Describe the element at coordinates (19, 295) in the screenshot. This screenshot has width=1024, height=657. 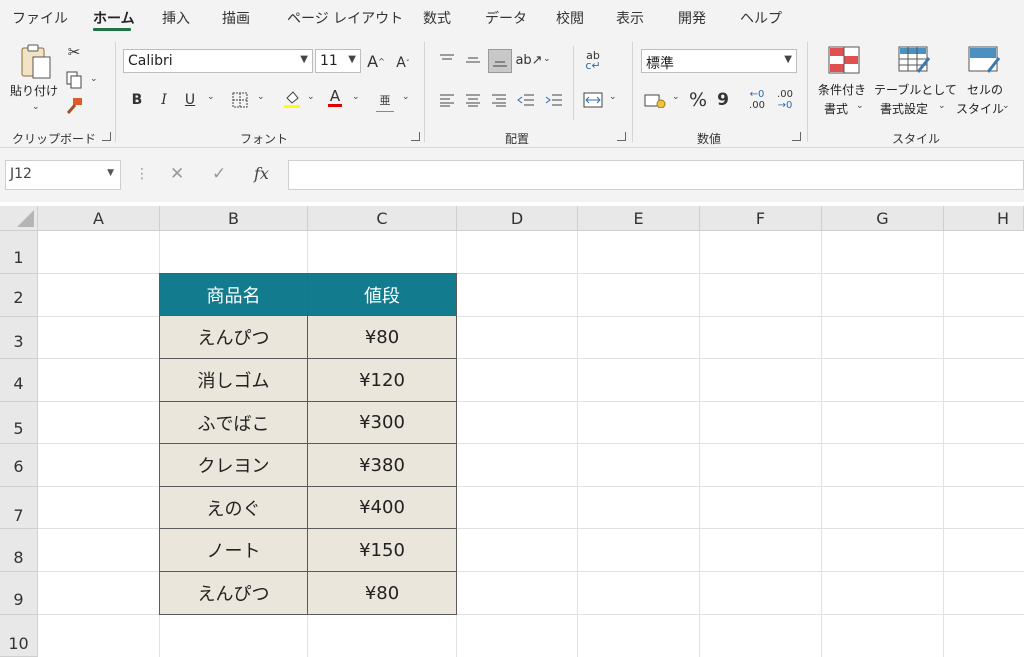
I see `row-header-2: 2` at that location.